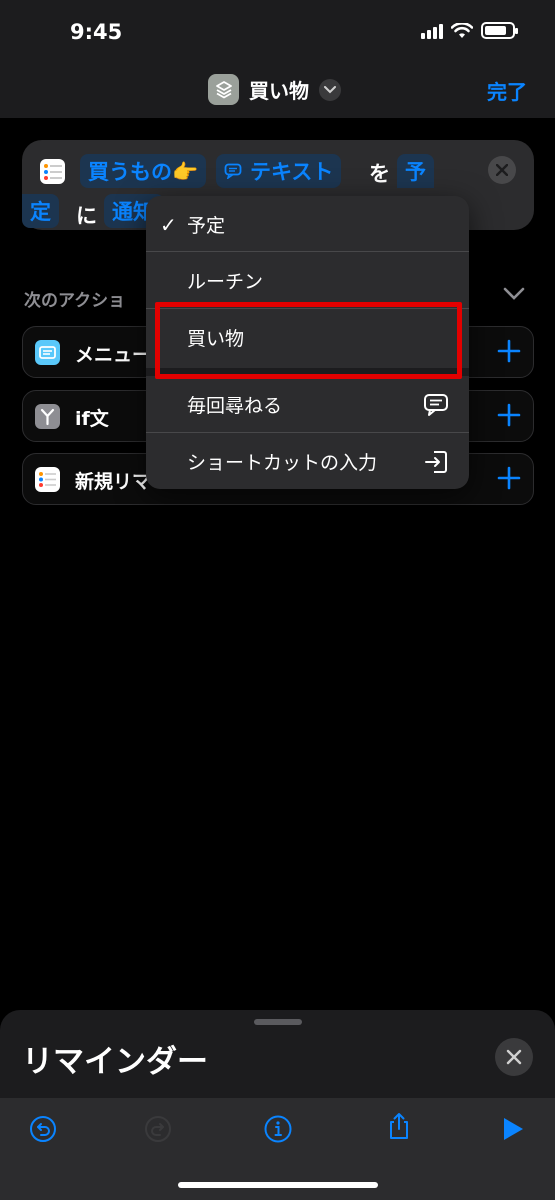 This screenshot has height=1200, width=555. What do you see at coordinates (113, 482) in the screenshot?
I see `row-label: 新規リマ` at bounding box center [113, 482].